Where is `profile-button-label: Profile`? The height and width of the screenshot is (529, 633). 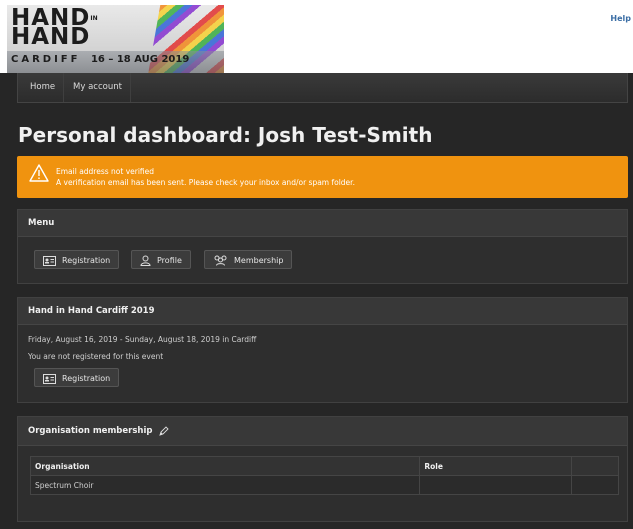
profile-button-label: Profile is located at coordinates (169, 260).